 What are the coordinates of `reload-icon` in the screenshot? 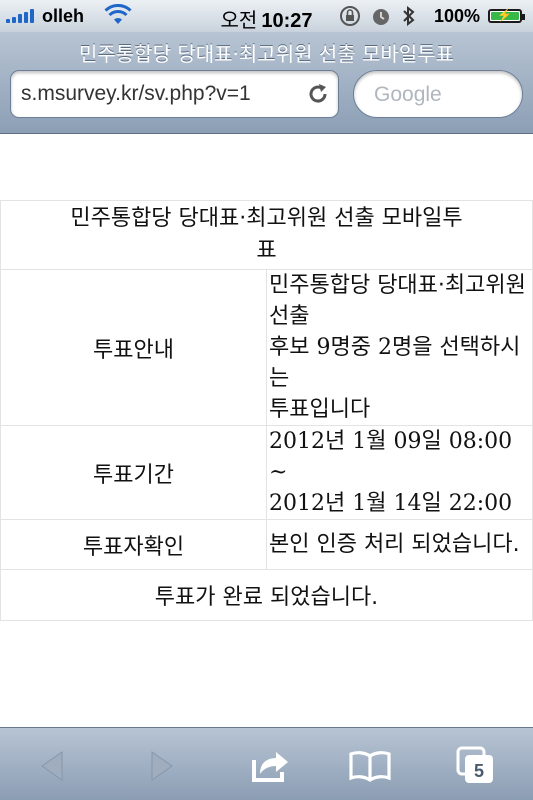 It's located at (318, 94).